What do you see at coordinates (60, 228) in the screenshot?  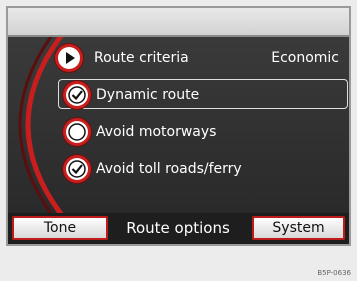 I see `tone-button: Tone` at bounding box center [60, 228].